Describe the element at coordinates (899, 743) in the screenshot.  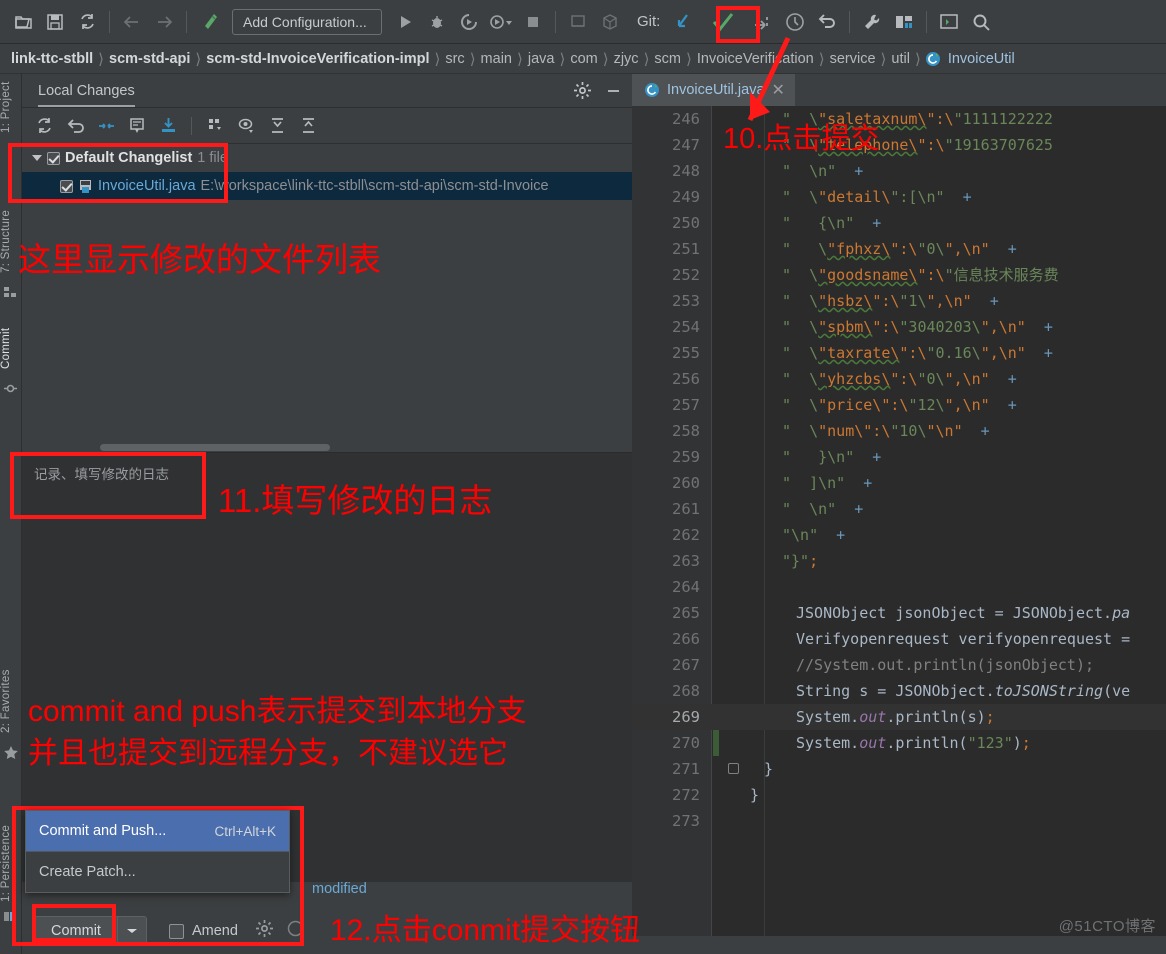
I see `code-line: 270 System.out.println("123");` at that location.